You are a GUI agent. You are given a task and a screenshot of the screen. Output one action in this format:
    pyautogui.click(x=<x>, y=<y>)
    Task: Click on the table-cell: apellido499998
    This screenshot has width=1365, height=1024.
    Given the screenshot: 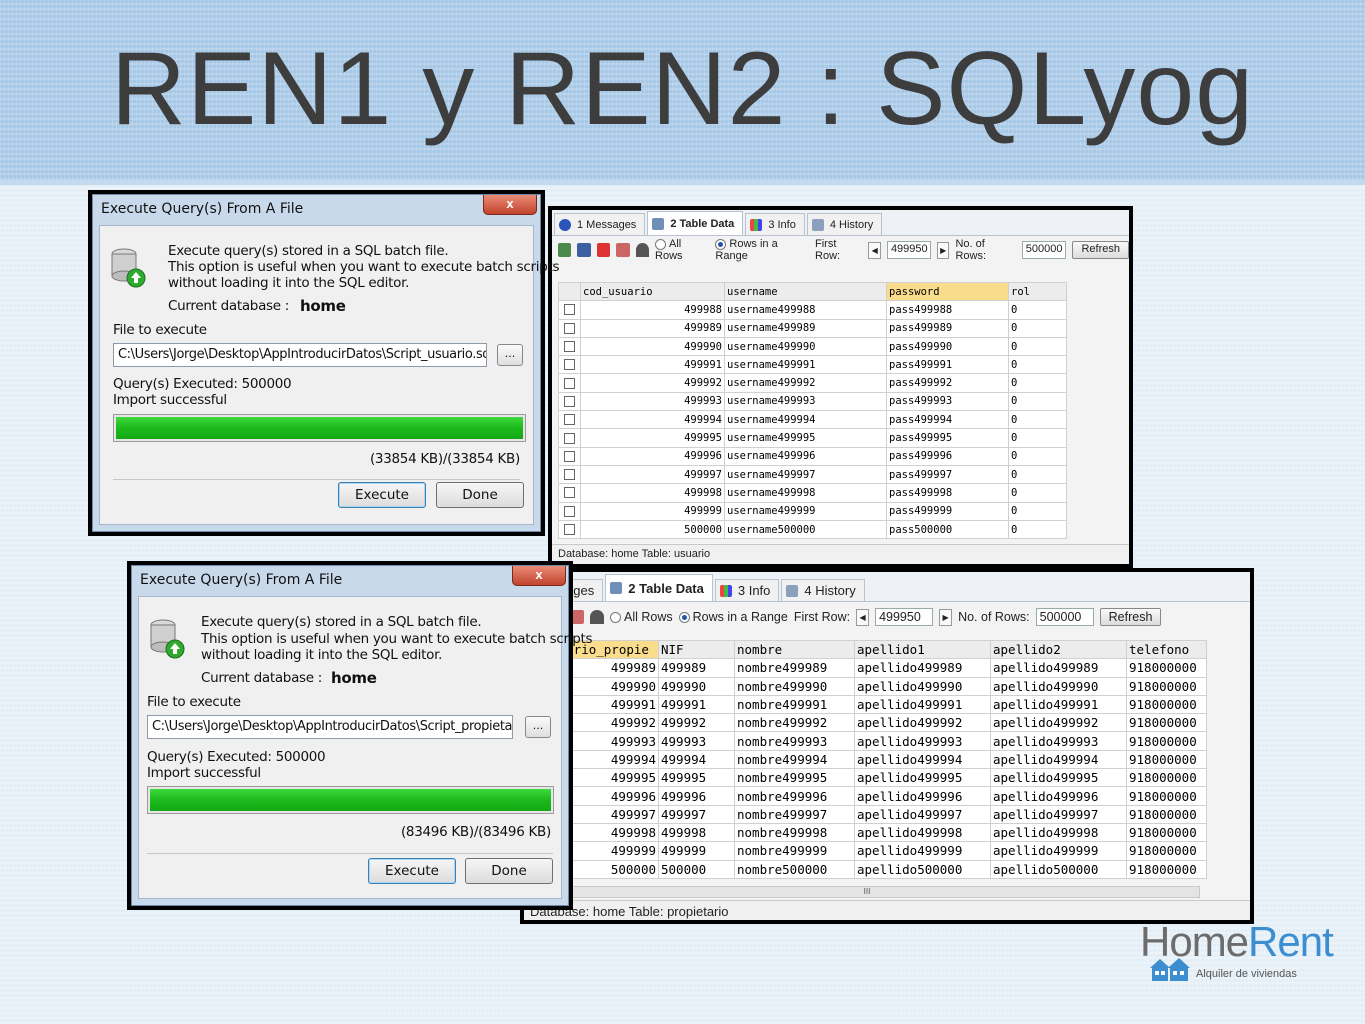 What is the action you would take?
    pyautogui.click(x=1058, y=832)
    